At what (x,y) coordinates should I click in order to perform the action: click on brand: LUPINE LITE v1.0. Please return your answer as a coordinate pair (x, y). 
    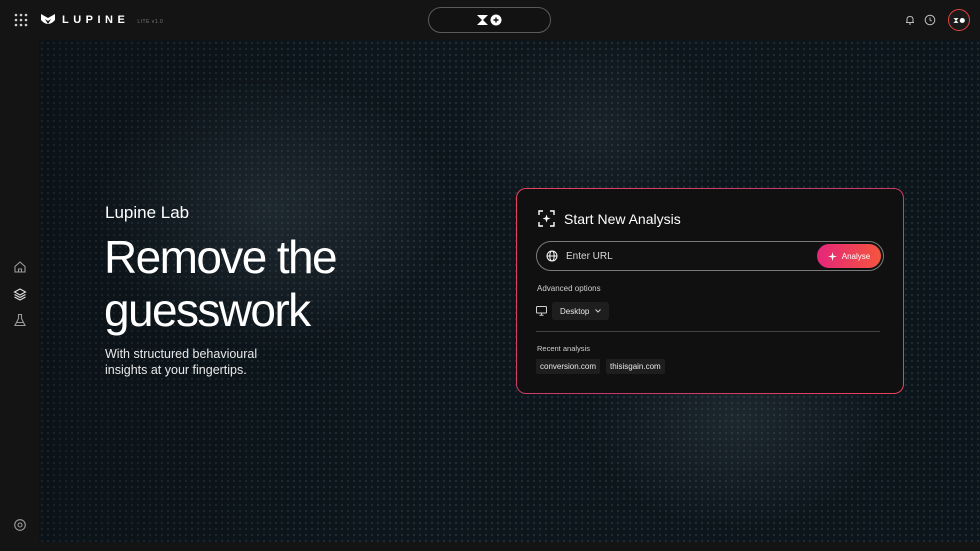
    Looking at the image, I should click on (101, 20).